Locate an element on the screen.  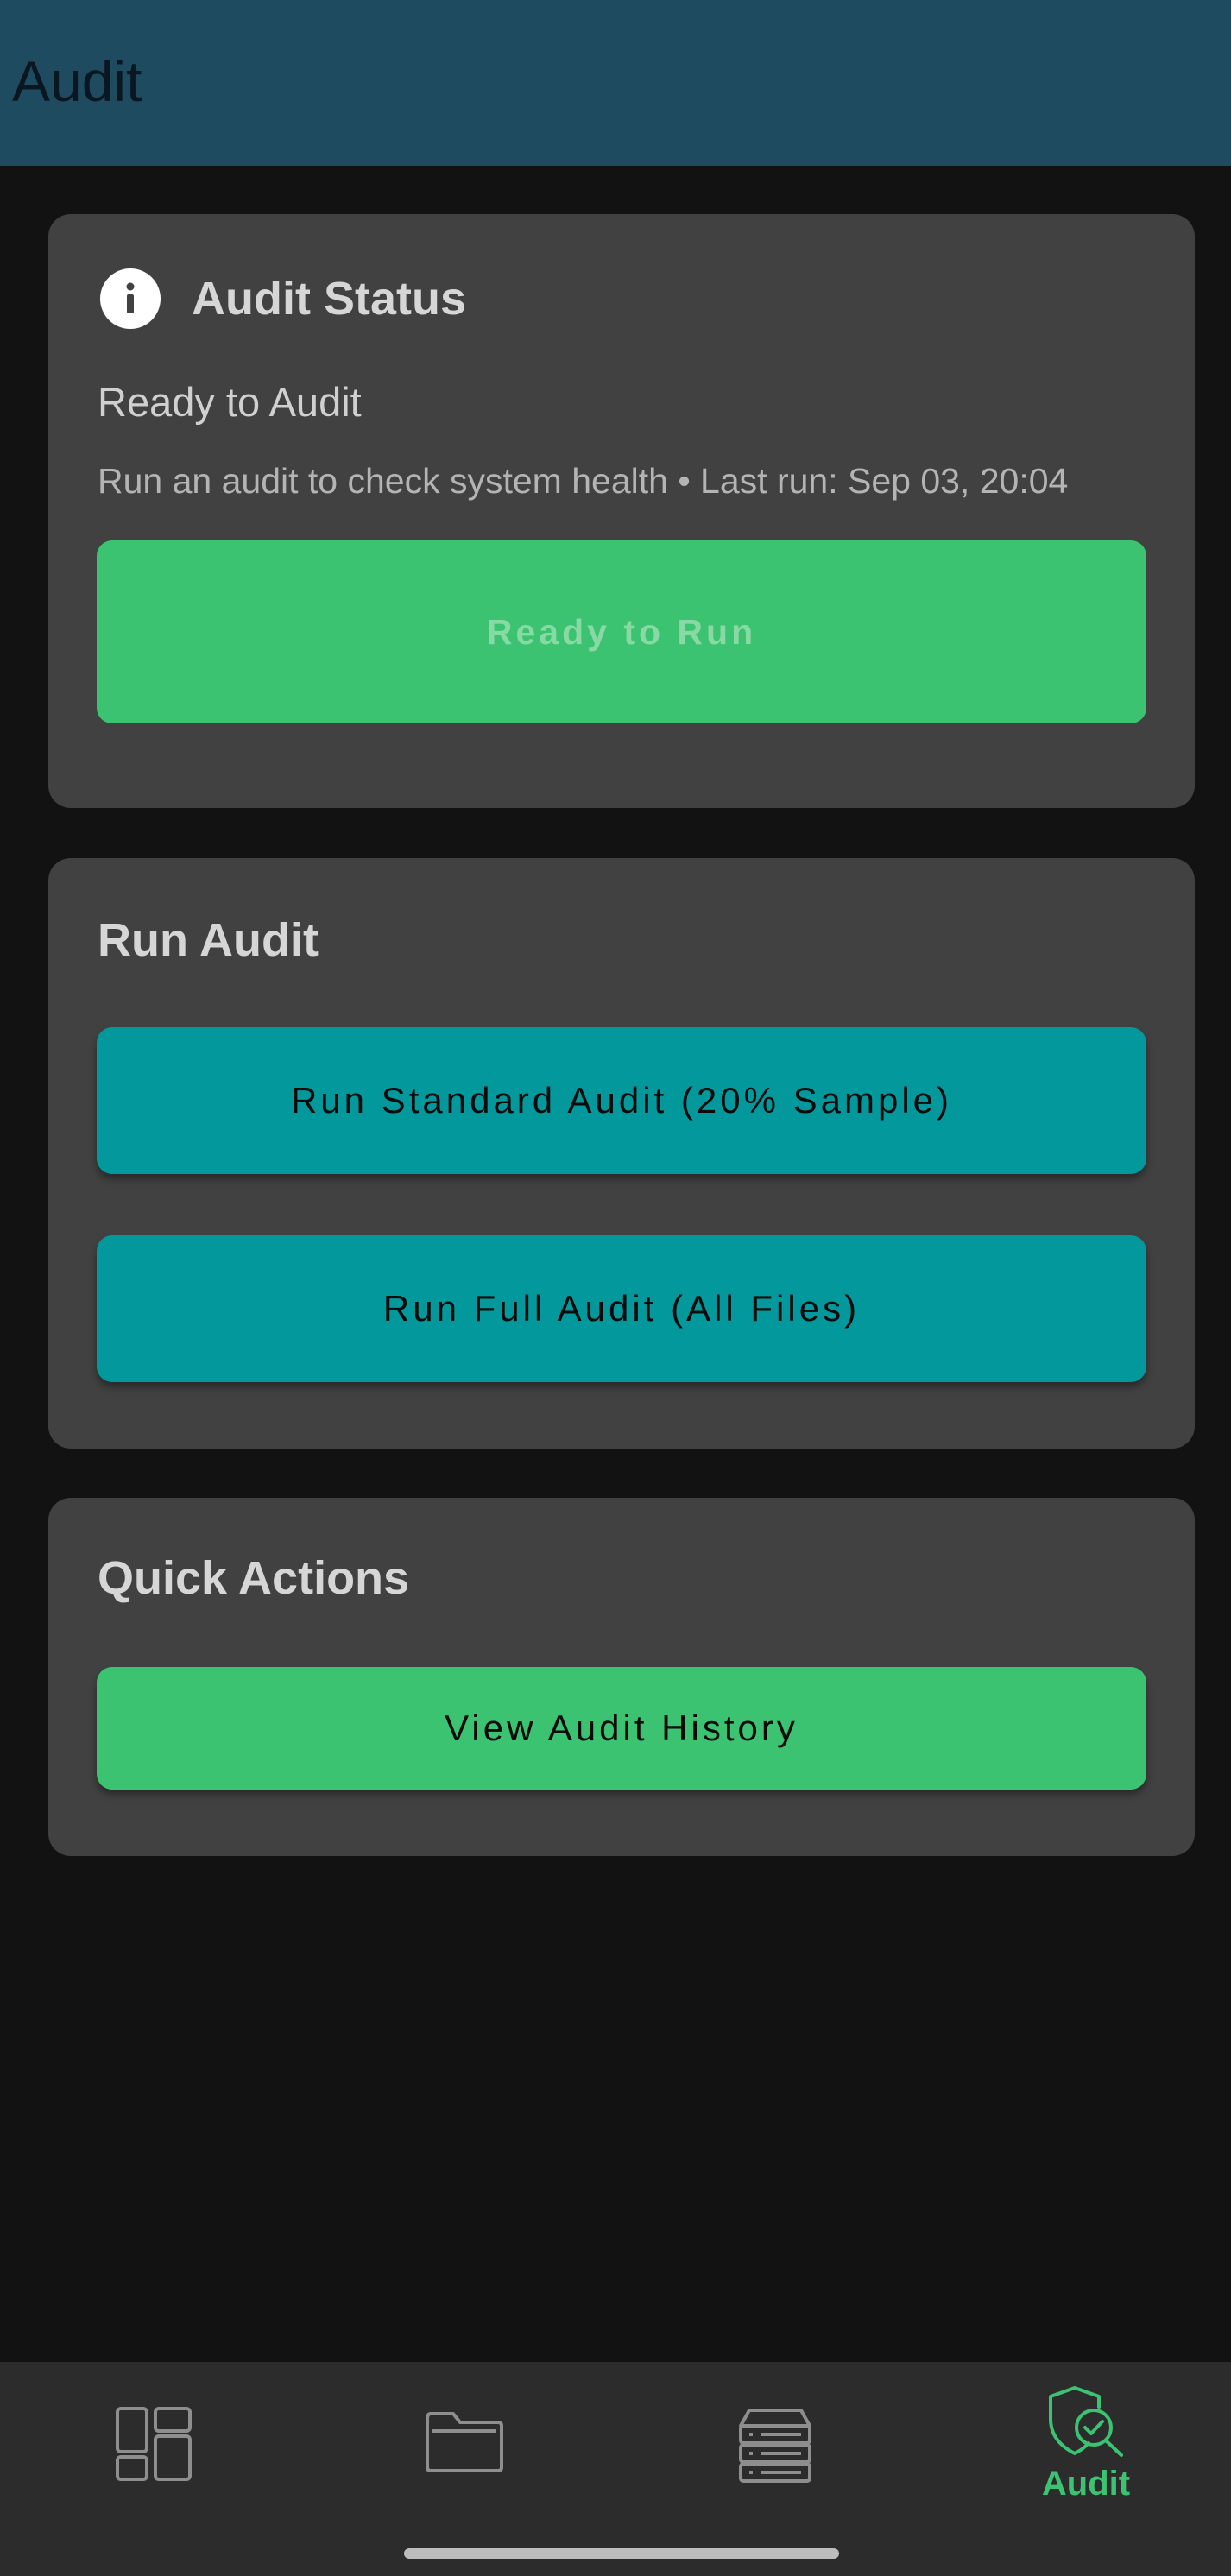
audit-status-header: Audit Status is located at coordinates (283, 298).